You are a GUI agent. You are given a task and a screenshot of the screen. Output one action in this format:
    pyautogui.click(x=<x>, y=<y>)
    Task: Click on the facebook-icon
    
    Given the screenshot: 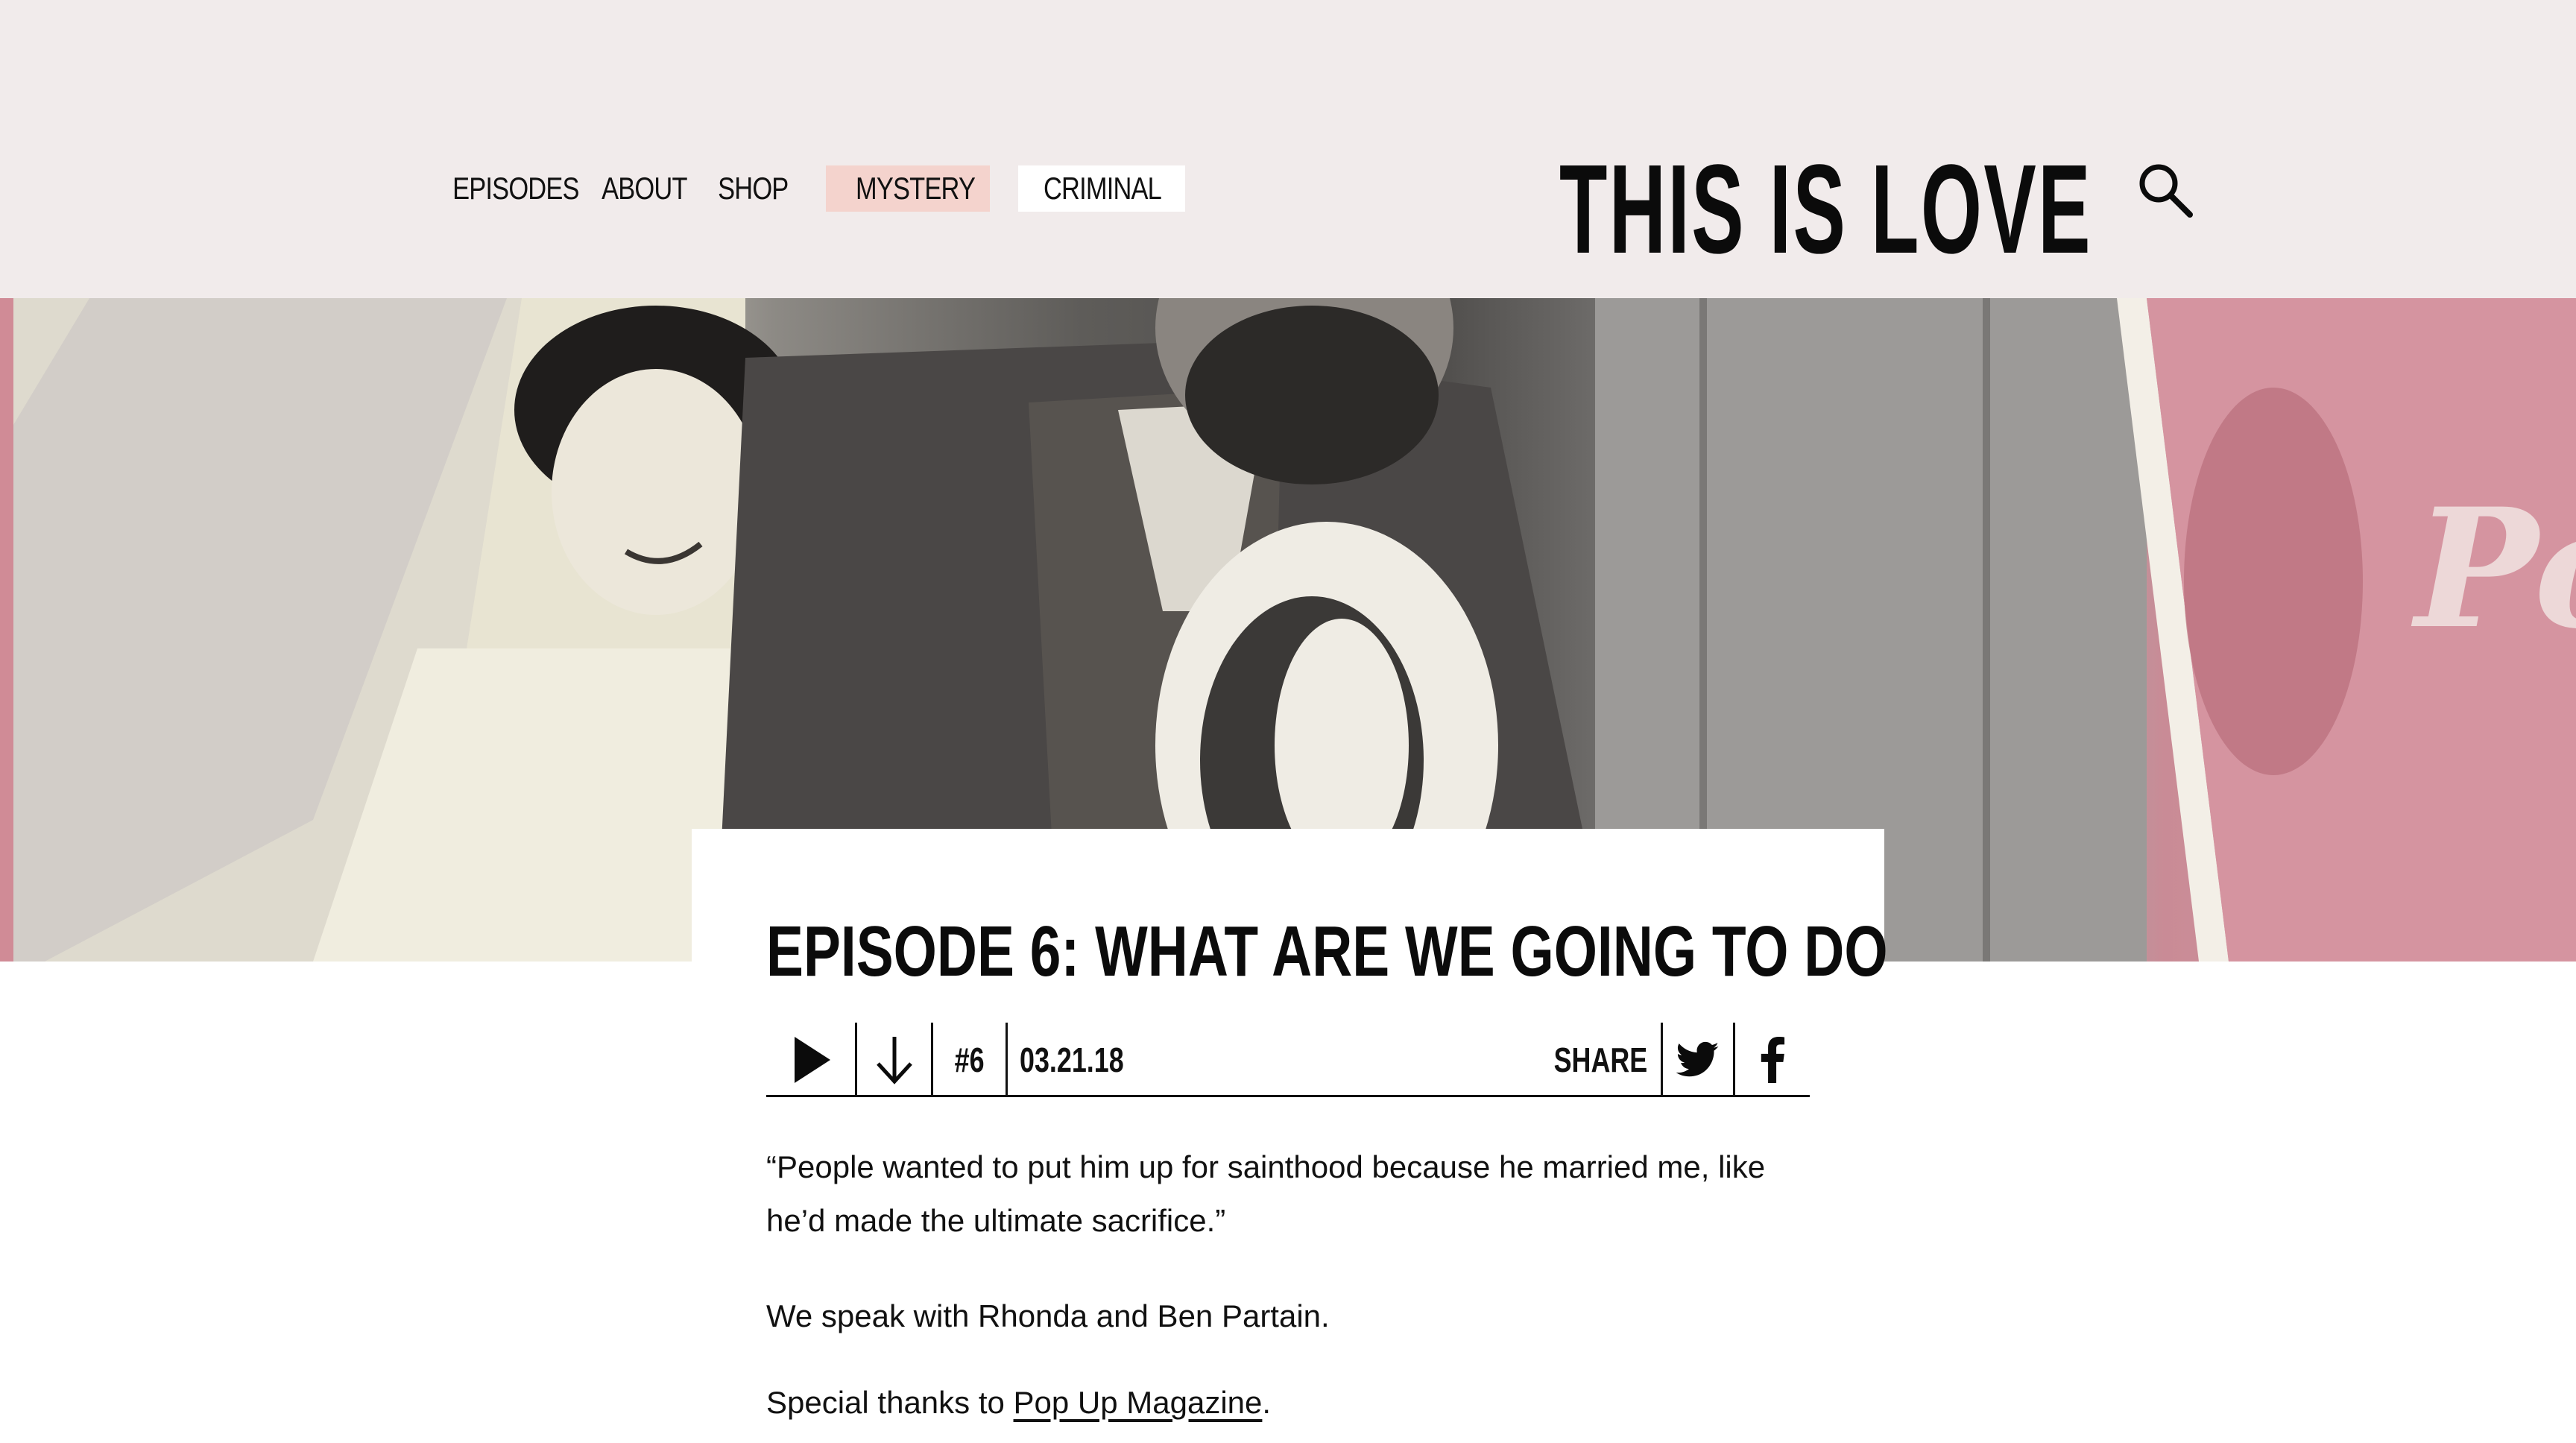 What is the action you would take?
    pyautogui.click(x=1773, y=1060)
    